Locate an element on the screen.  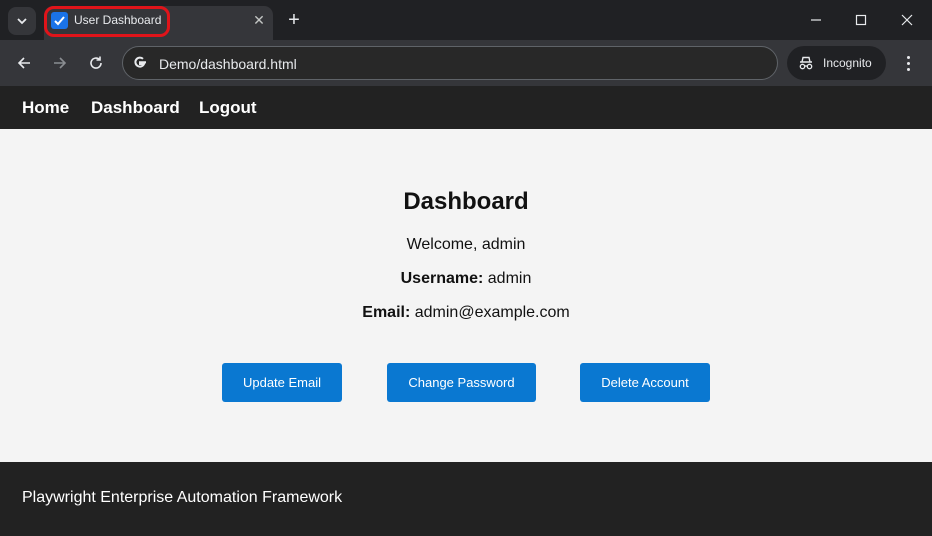
tab-search-button is located at coordinates (22, 21).